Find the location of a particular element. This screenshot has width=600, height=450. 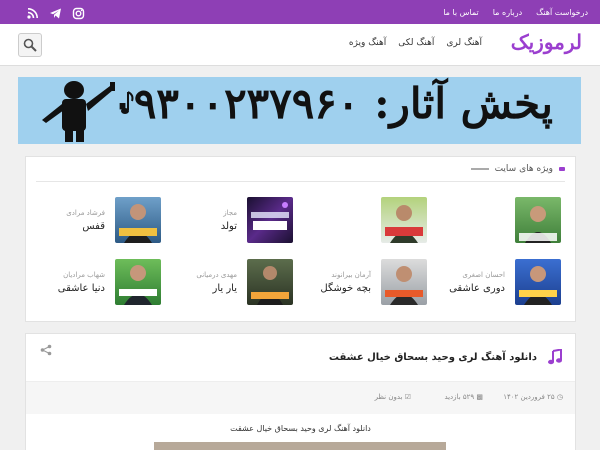

featured-title: ویژه های سایت is located at coordinates (517, 169).